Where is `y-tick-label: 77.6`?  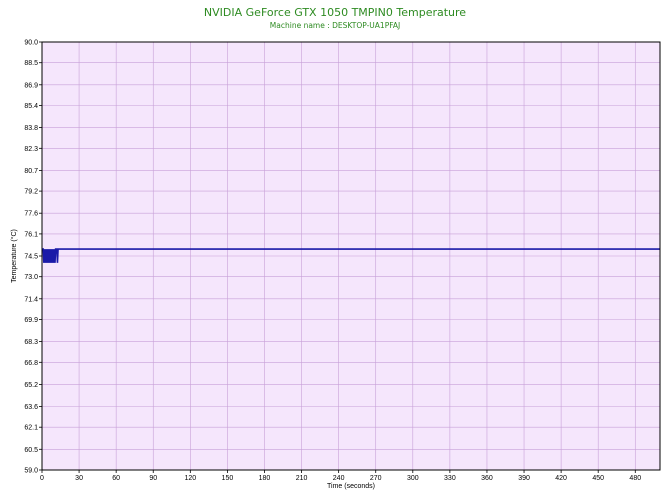
y-tick-label: 77.6 is located at coordinates (31, 214).